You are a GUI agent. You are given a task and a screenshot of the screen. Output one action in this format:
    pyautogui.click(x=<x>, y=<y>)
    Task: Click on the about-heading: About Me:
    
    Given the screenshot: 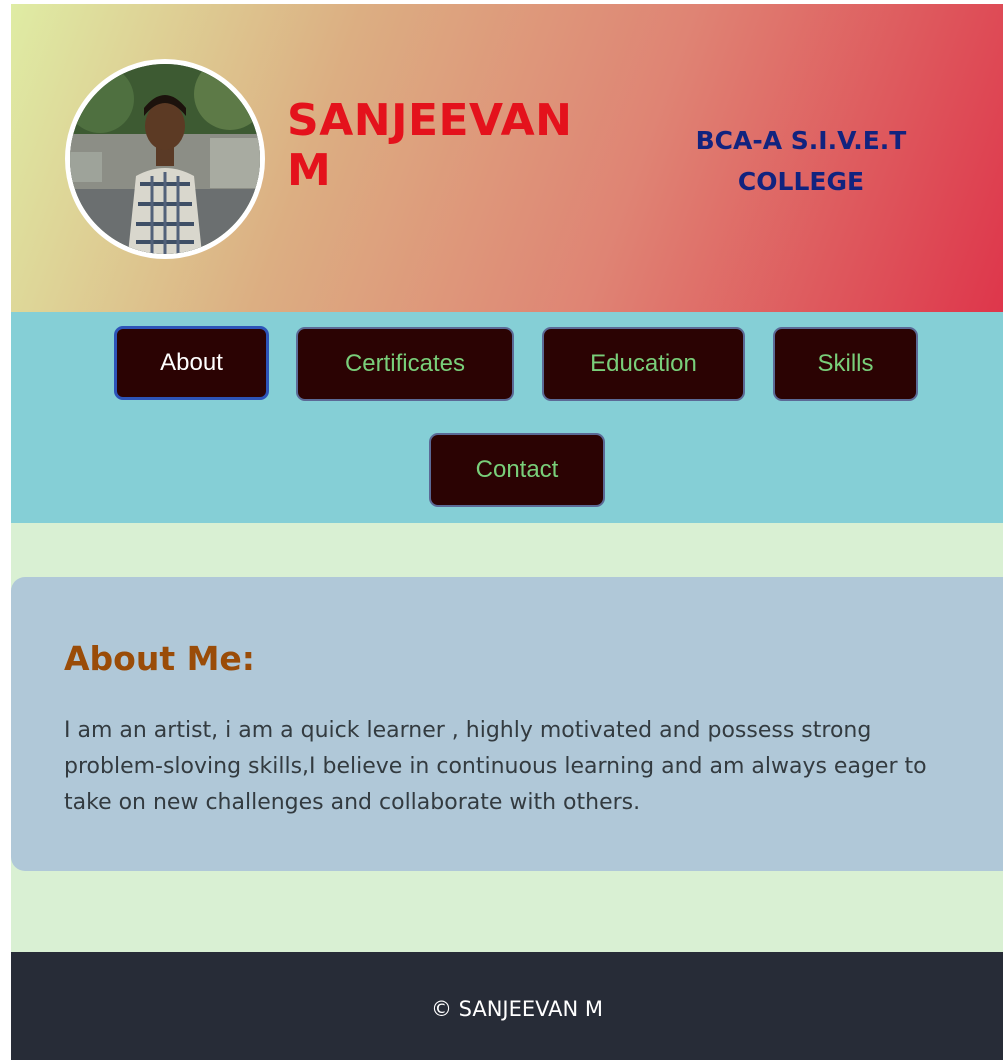 What is the action you would take?
    pyautogui.click(x=160, y=658)
    